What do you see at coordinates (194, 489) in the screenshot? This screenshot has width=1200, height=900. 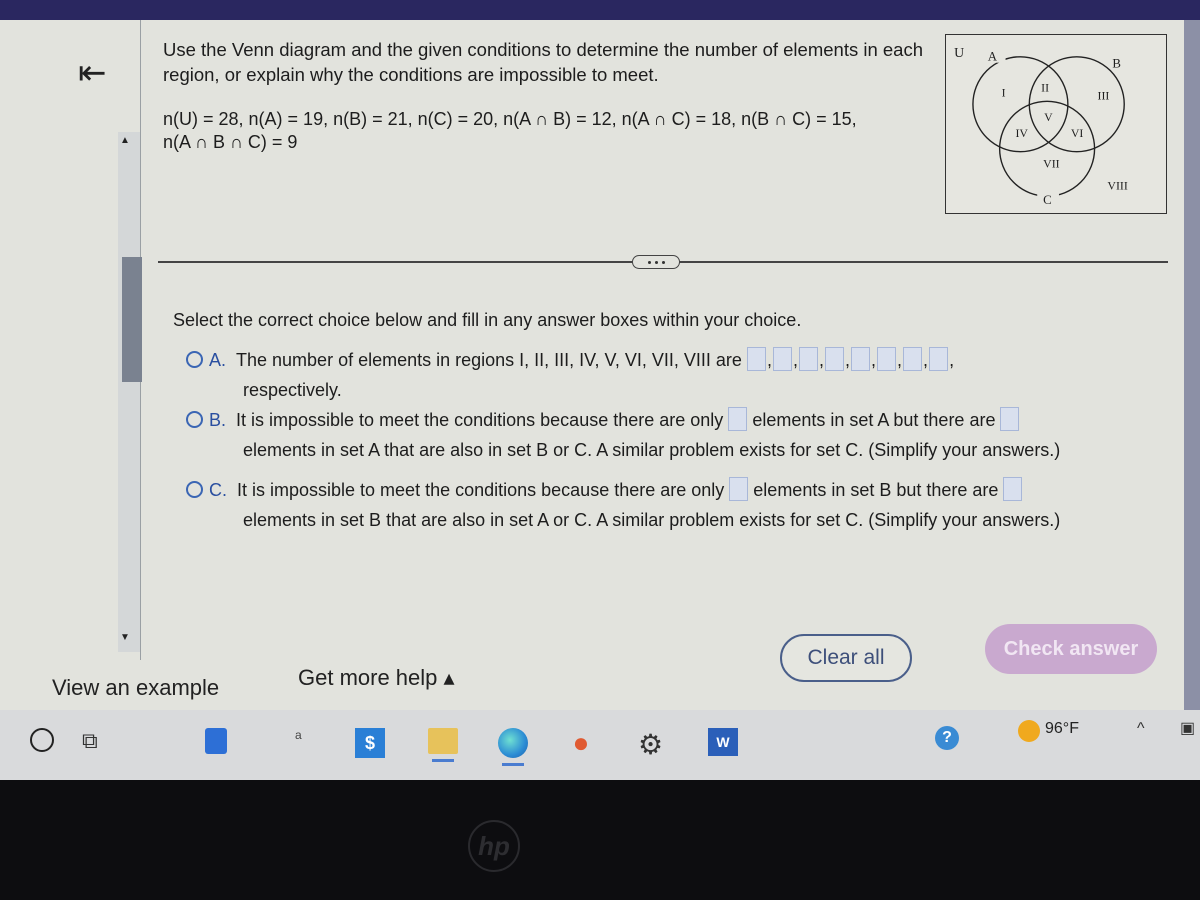 I see `choice-c-radio` at bounding box center [194, 489].